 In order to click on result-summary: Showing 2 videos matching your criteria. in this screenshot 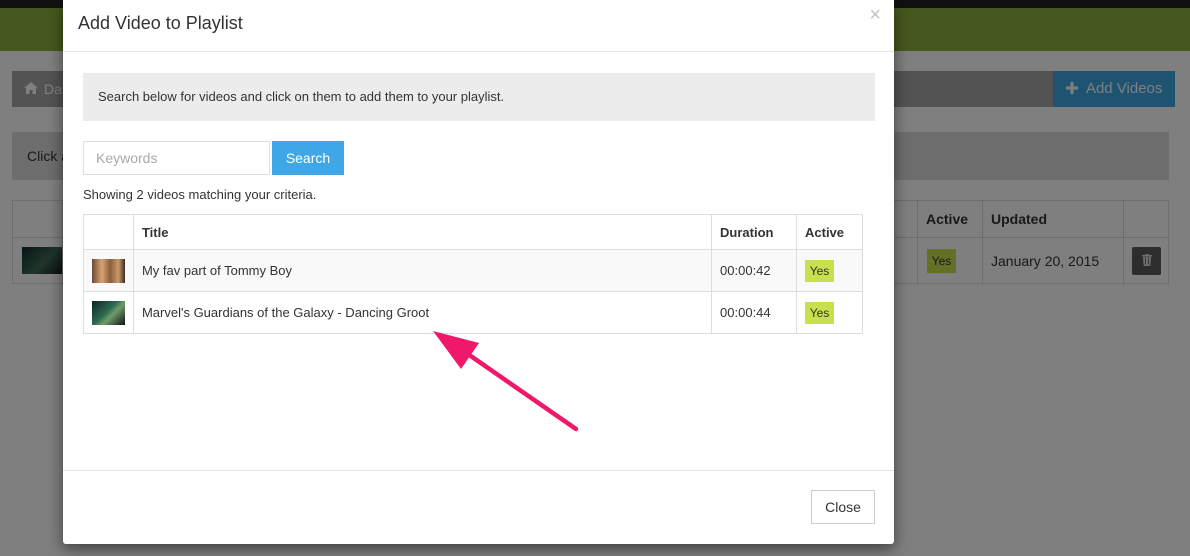, I will do `click(200, 194)`.